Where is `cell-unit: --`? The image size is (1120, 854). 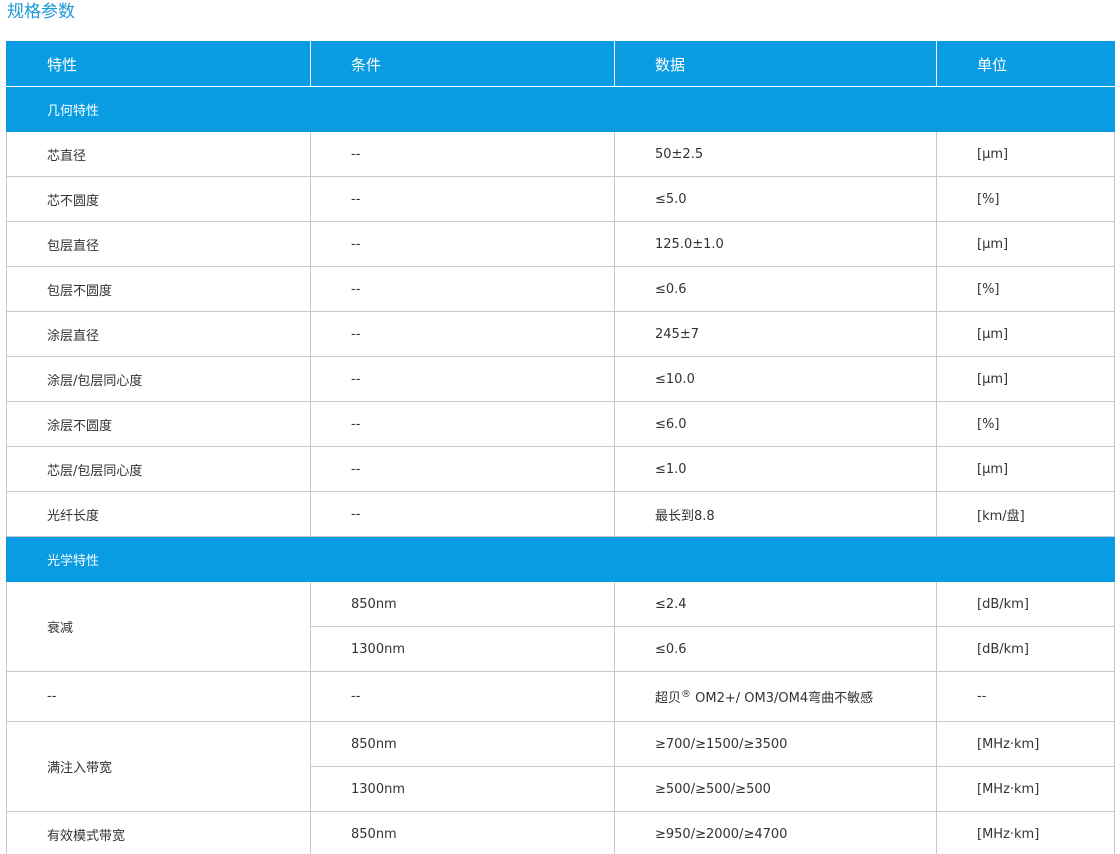 cell-unit: -- is located at coordinates (1025, 696).